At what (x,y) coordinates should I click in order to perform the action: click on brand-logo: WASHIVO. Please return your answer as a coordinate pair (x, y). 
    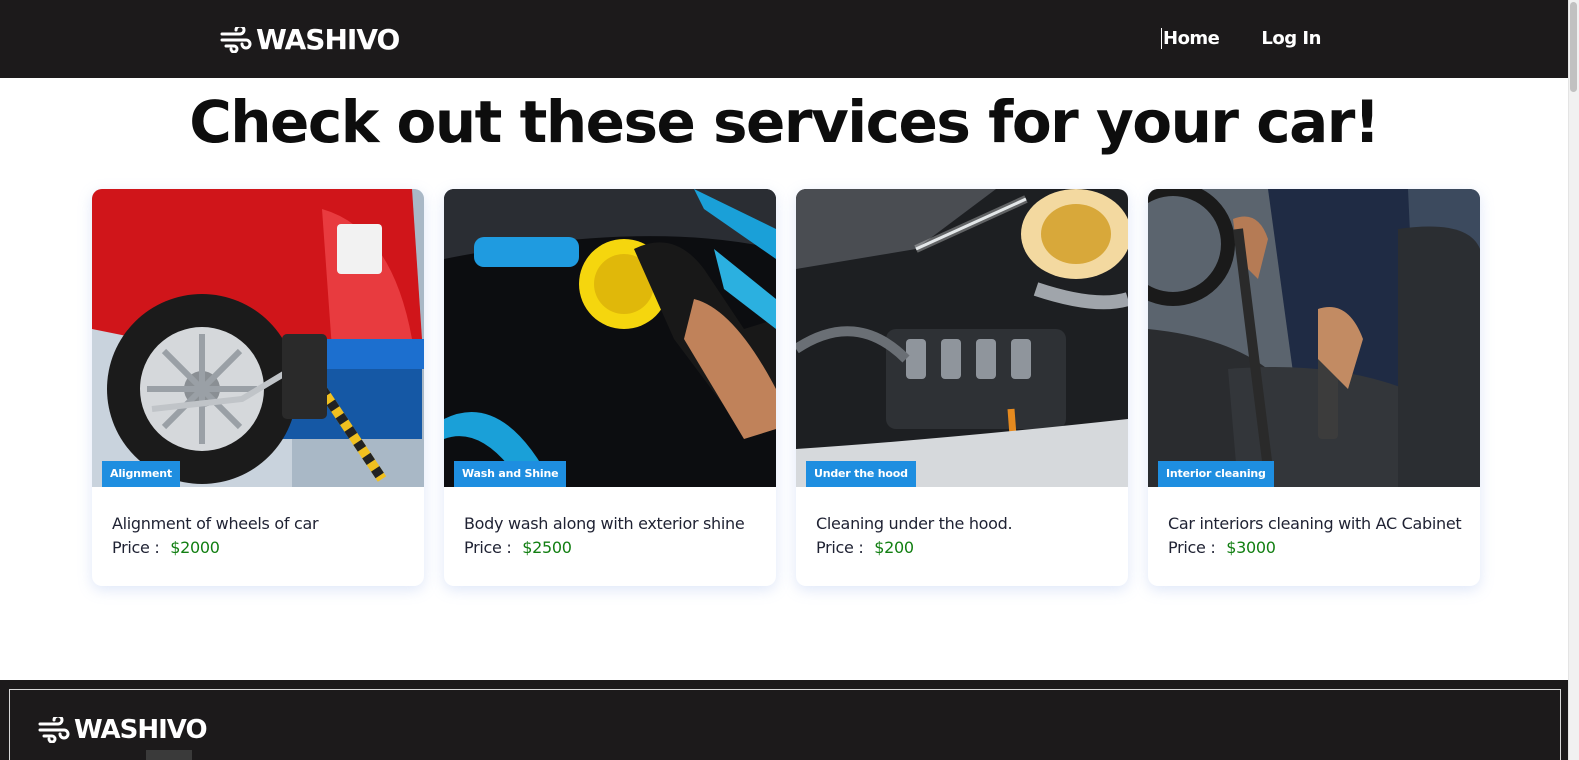
    Looking at the image, I should click on (310, 40).